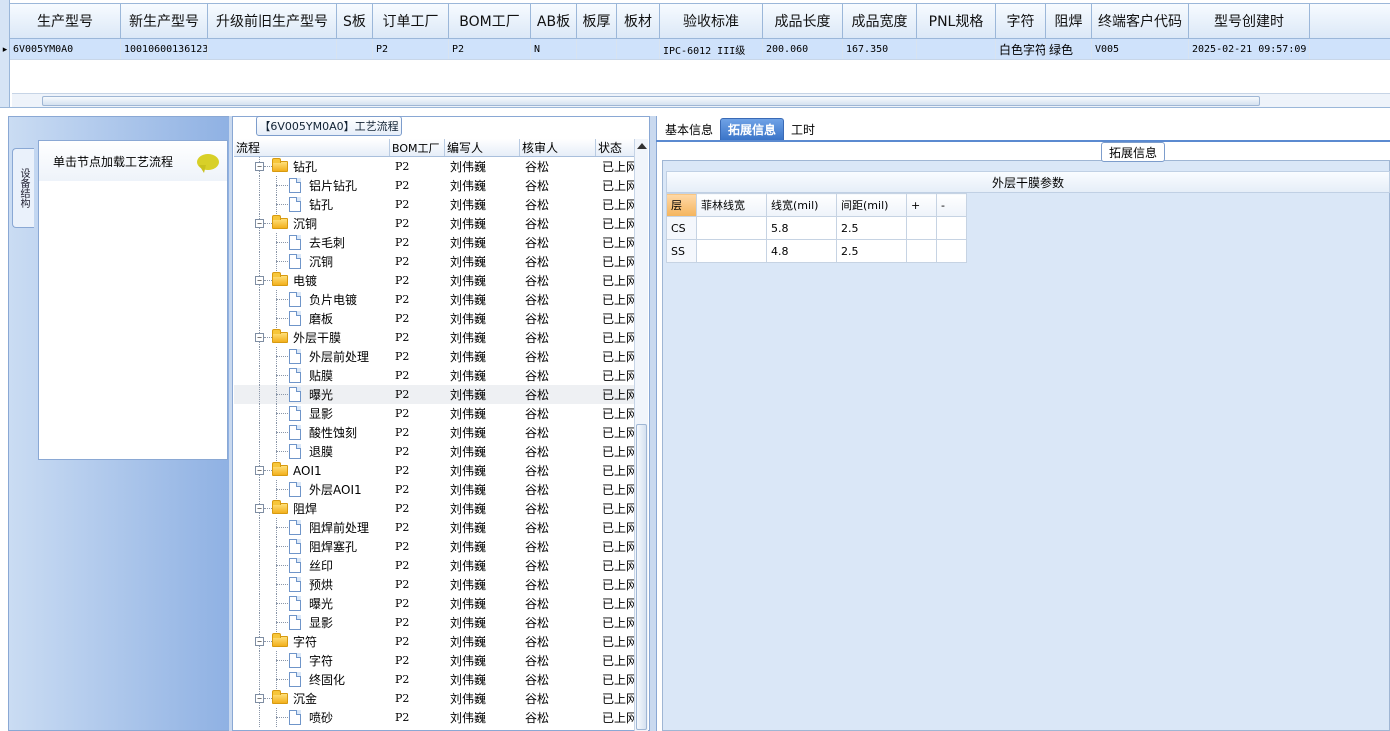 The width and height of the screenshot is (1390, 731). Describe the element at coordinates (434, 375) in the screenshot. I see `flow-tree-node: 贴膜 P2 刘伟巍 谷松 已上网` at that location.